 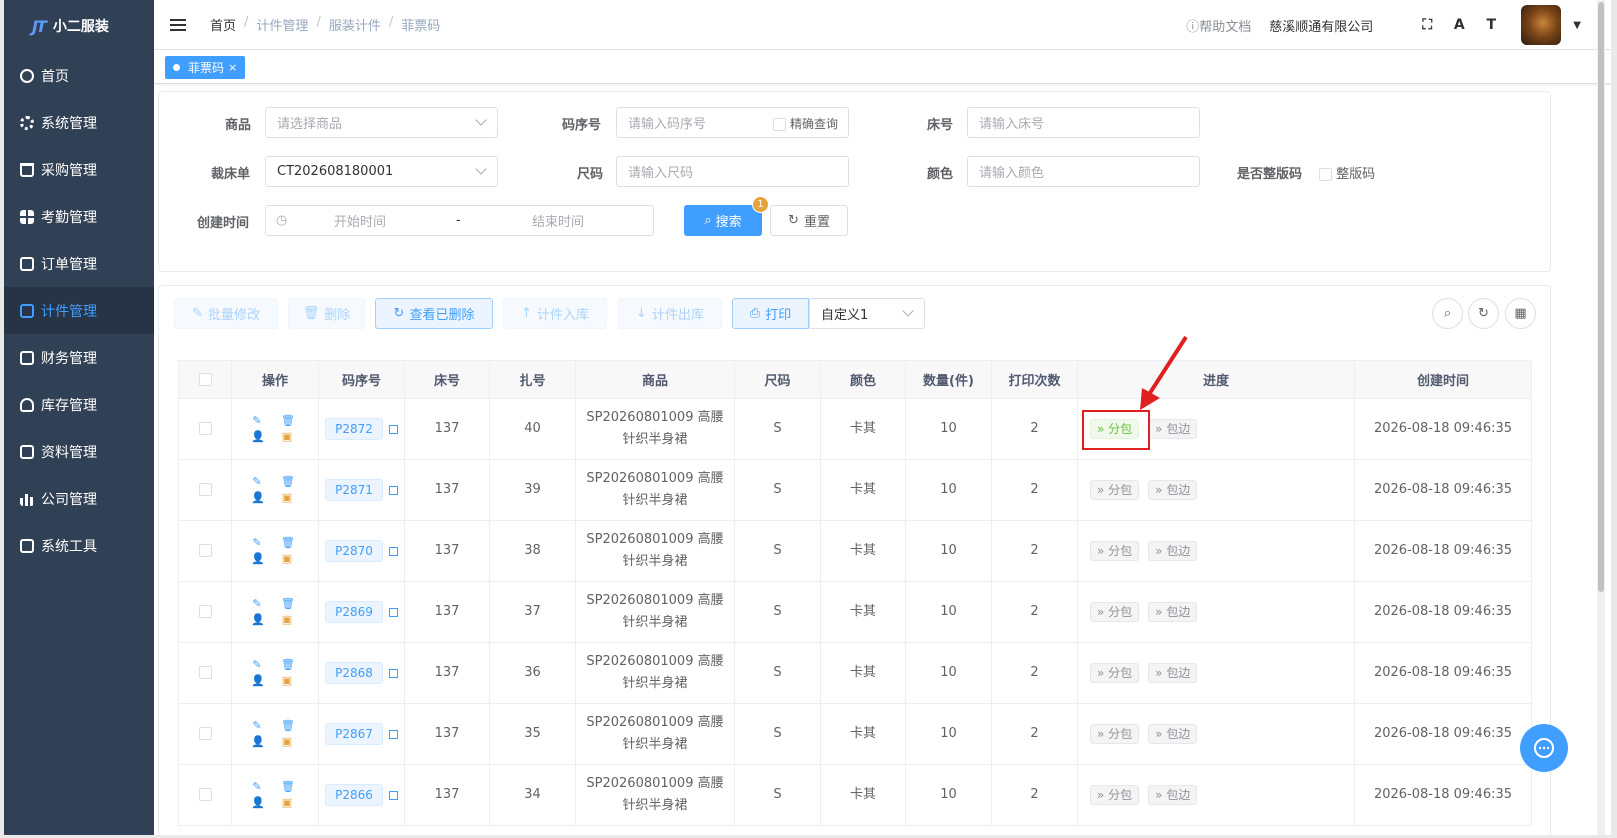 I want to click on code-tag: P2872, so click(x=354, y=428).